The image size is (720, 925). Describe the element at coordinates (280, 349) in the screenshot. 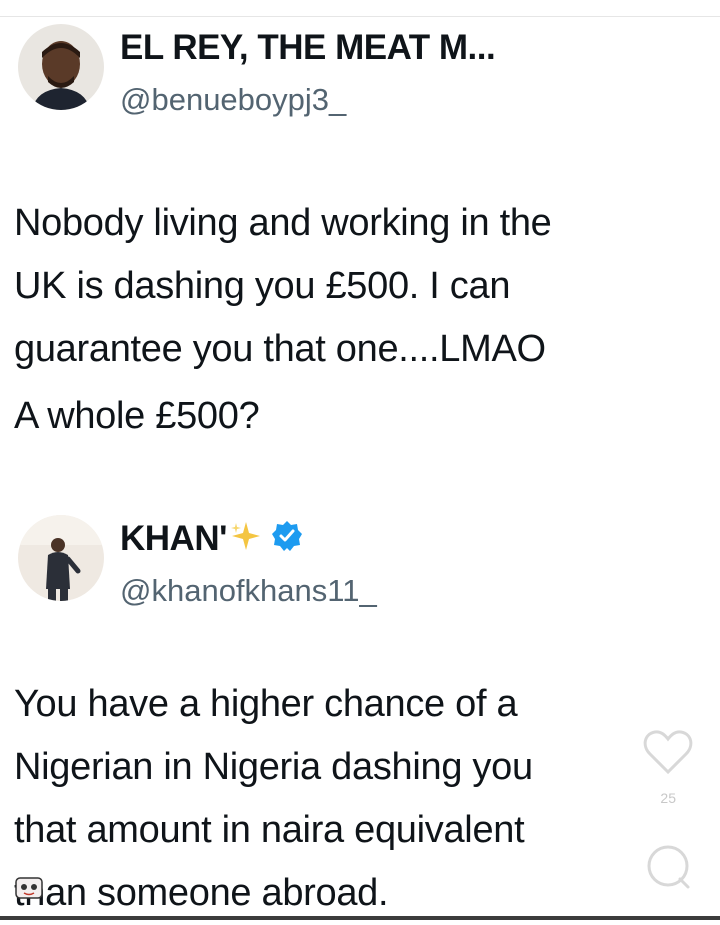

I see `tweet-text-line: guarantee you that one....LMAO` at that location.